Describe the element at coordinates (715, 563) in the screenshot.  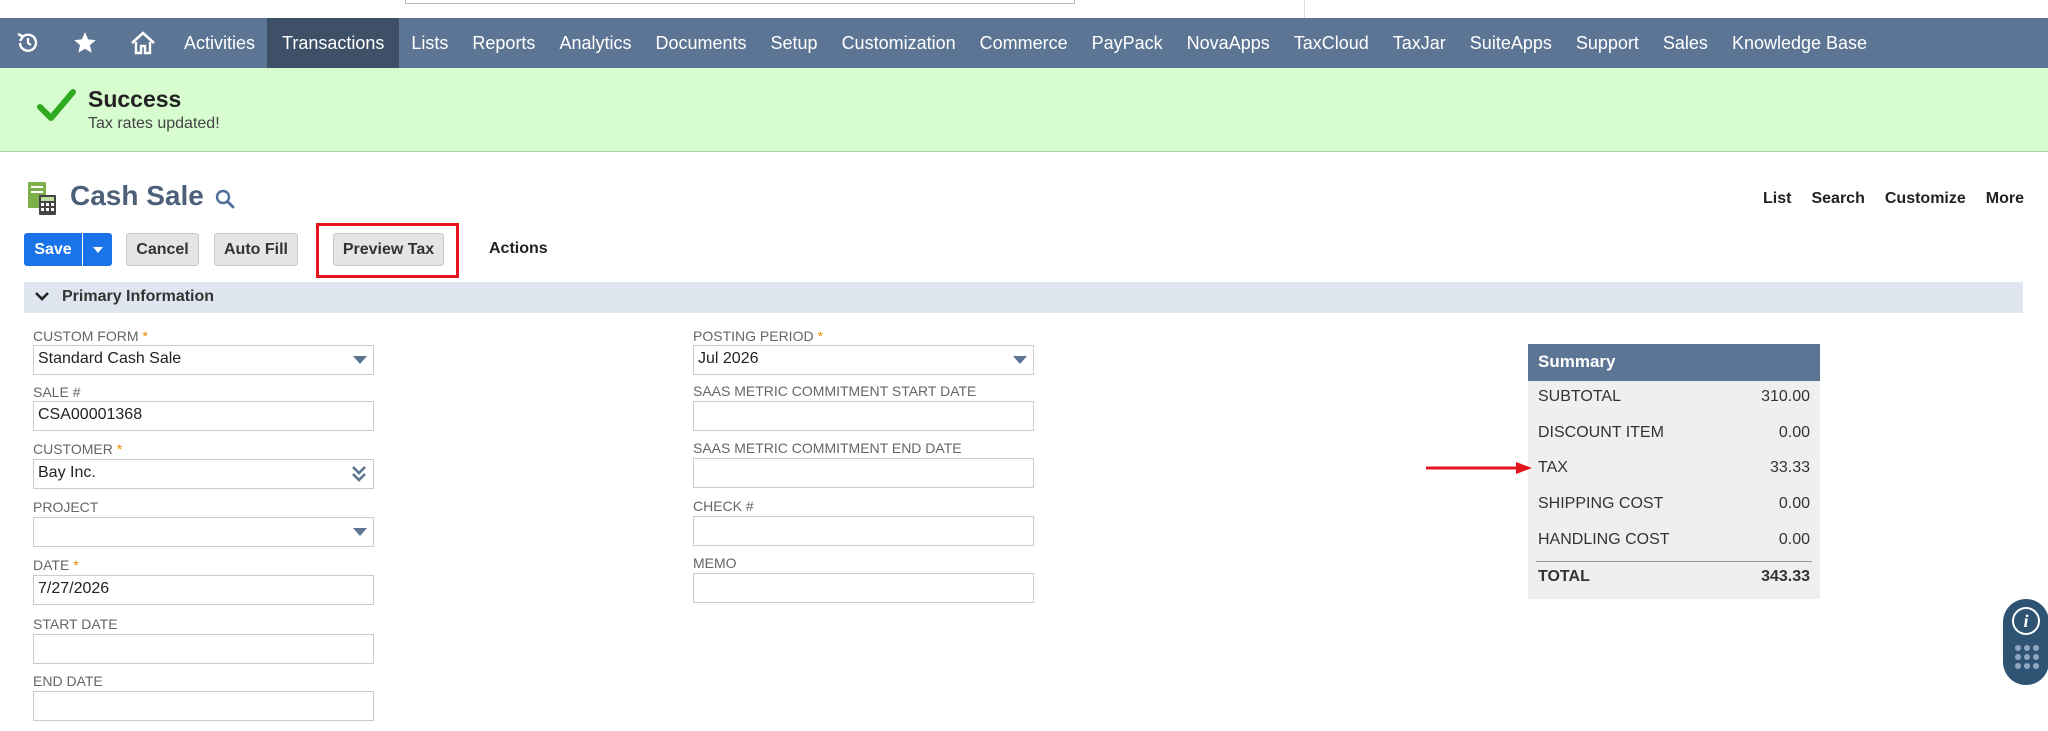
I see `memo-label: MEMO` at that location.